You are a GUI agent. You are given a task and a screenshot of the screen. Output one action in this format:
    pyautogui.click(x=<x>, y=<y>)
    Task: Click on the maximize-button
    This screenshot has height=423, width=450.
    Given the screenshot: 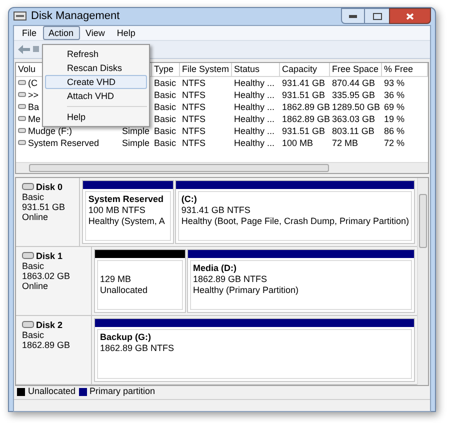 What is the action you would take?
    pyautogui.click(x=377, y=16)
    